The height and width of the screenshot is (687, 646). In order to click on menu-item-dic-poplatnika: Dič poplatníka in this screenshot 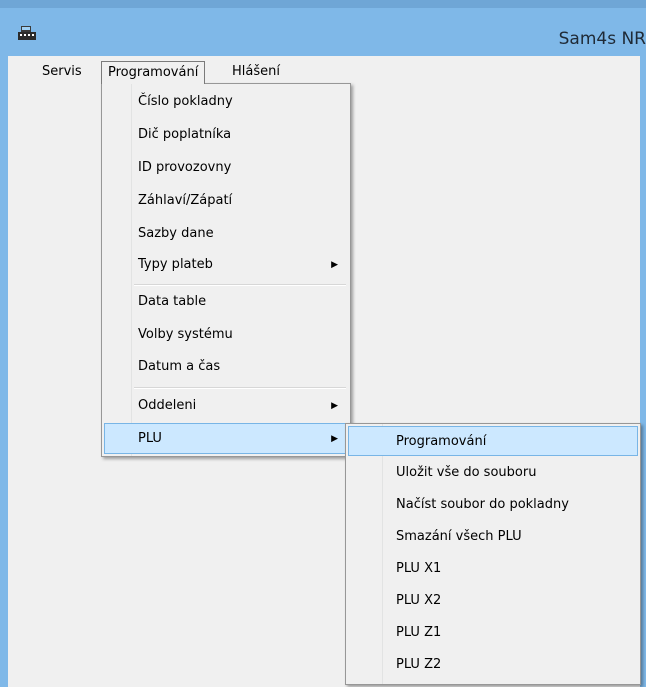, I will do `click(226, 135)`.